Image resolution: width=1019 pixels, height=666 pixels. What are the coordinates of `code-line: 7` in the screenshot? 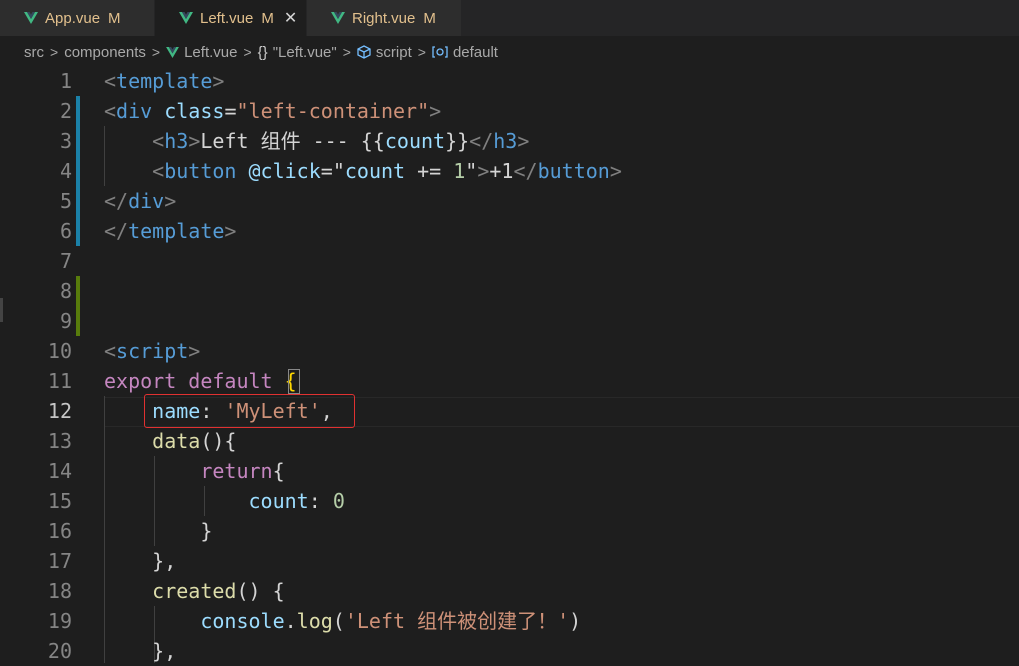 It's located at (509, 261).